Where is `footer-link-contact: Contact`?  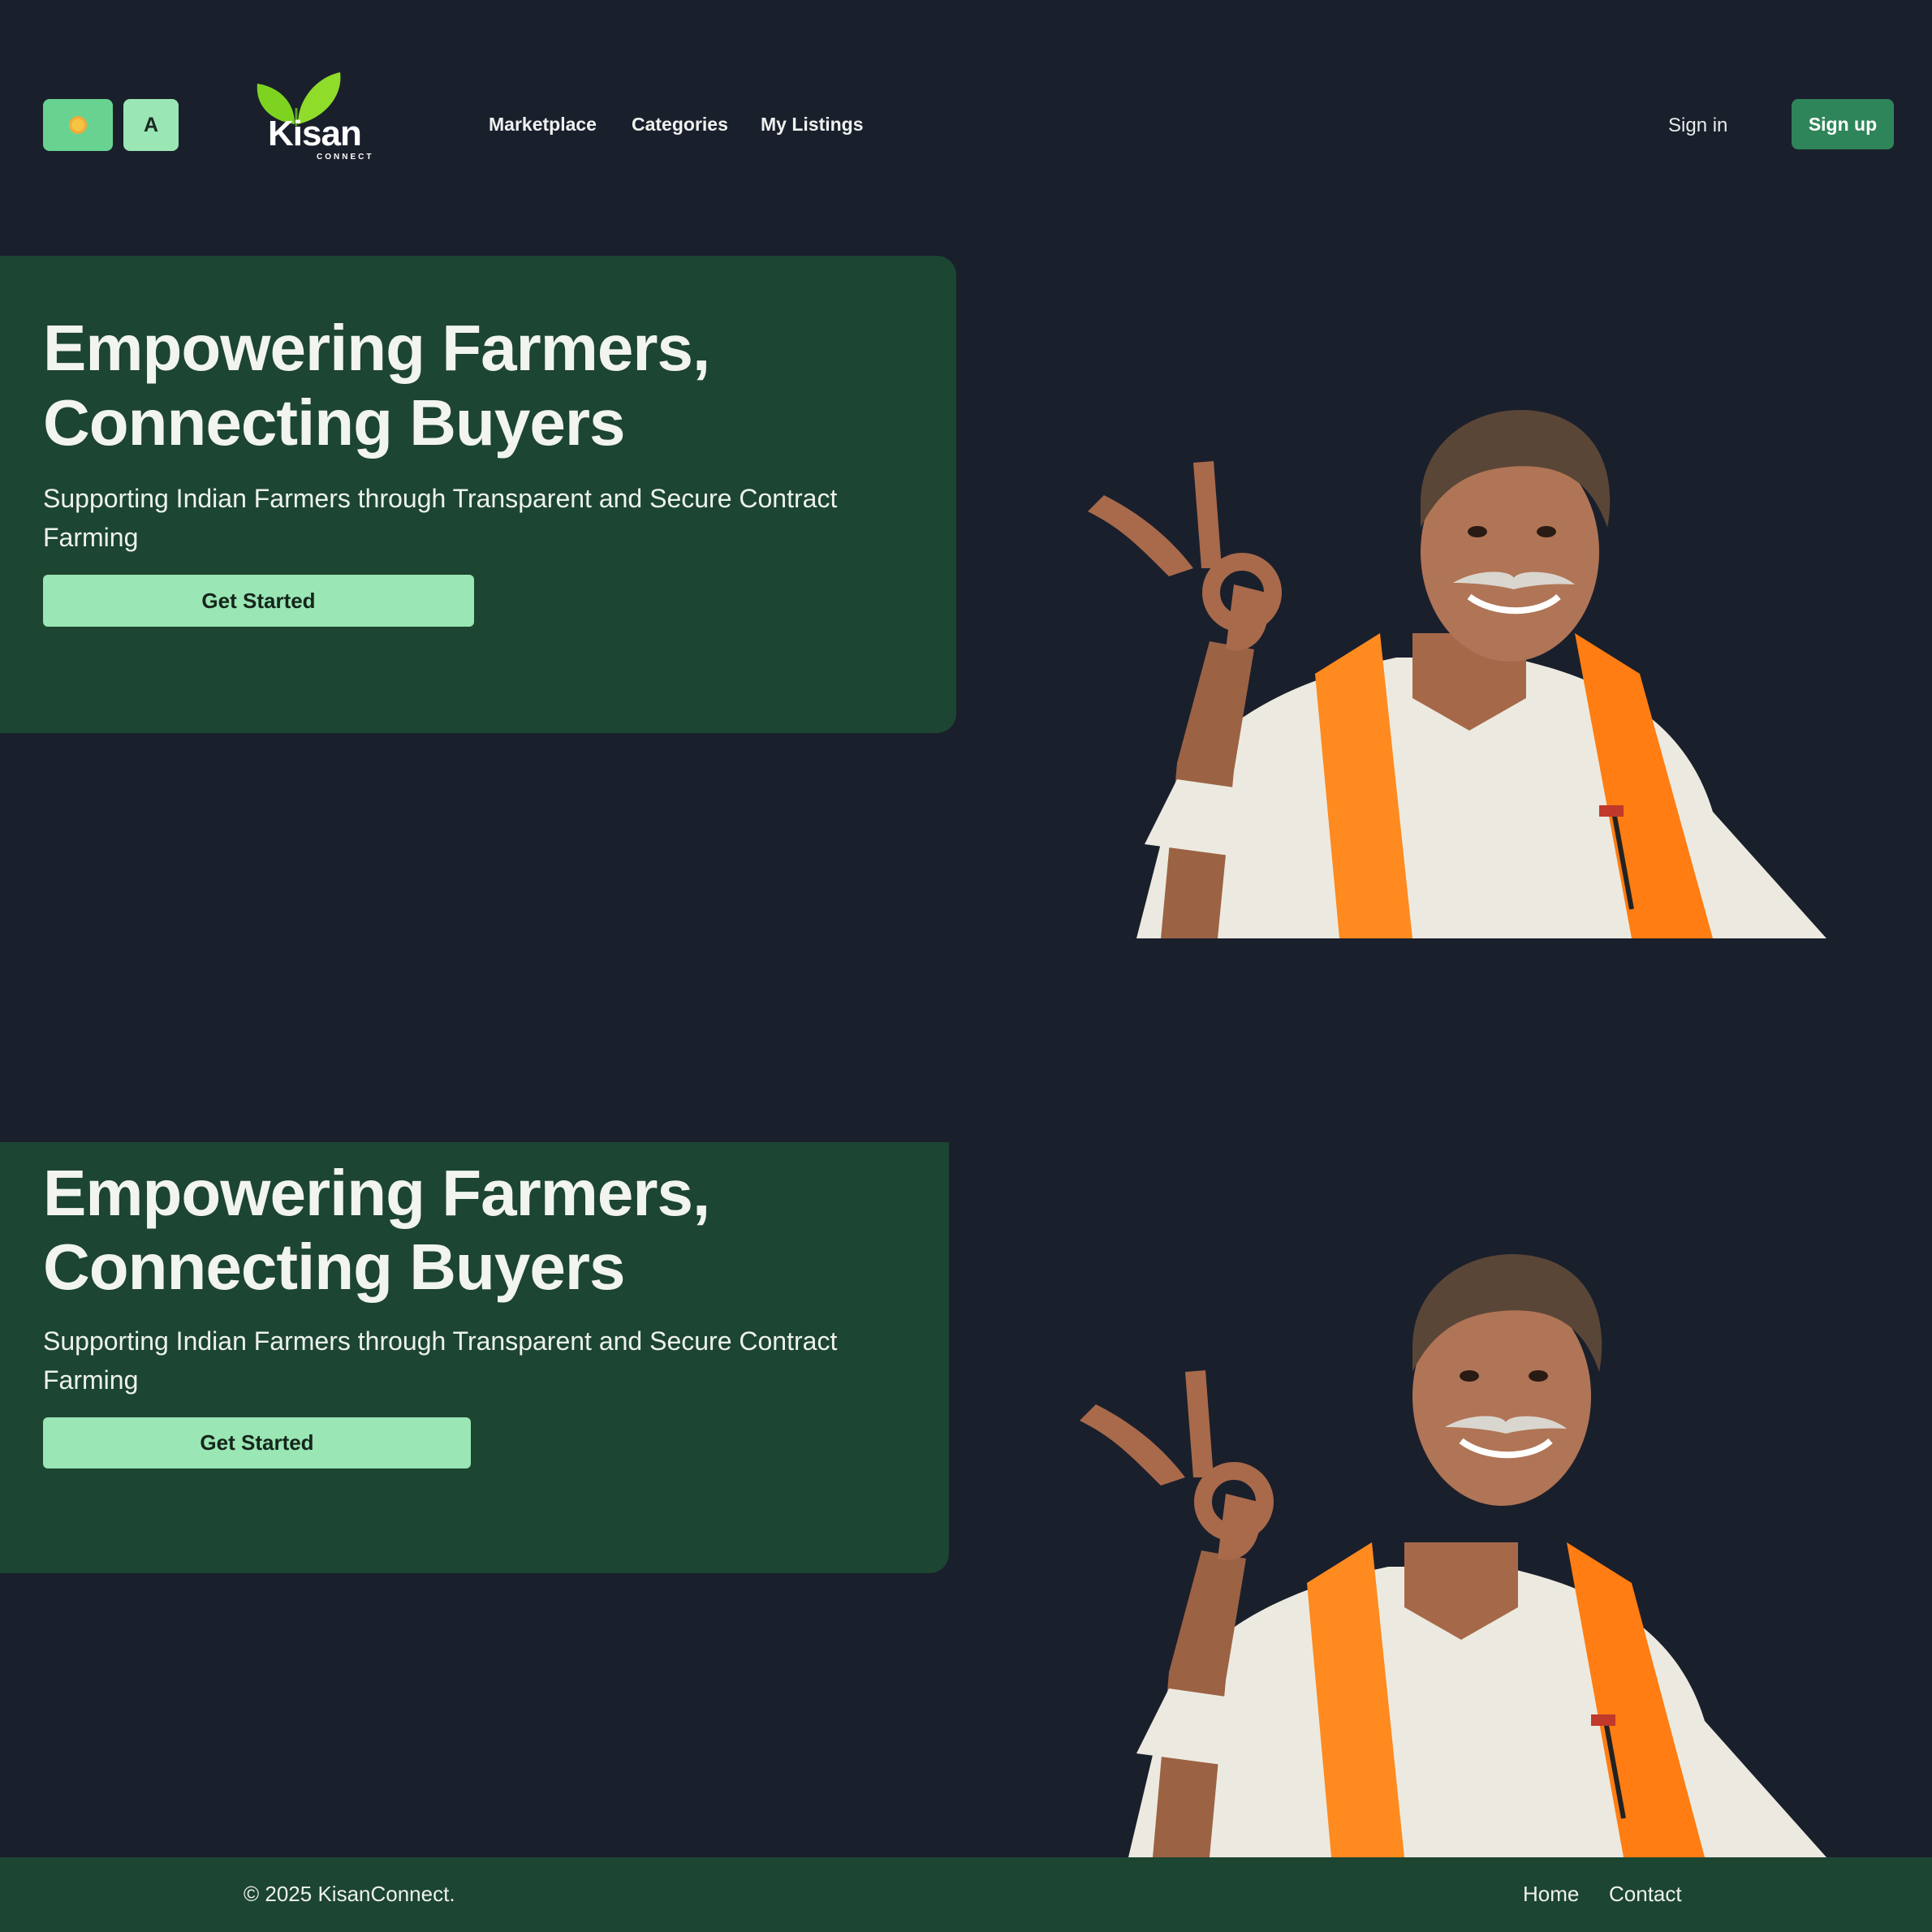
footer-link-contact: Contact is located at coordinates (1645, 1894).